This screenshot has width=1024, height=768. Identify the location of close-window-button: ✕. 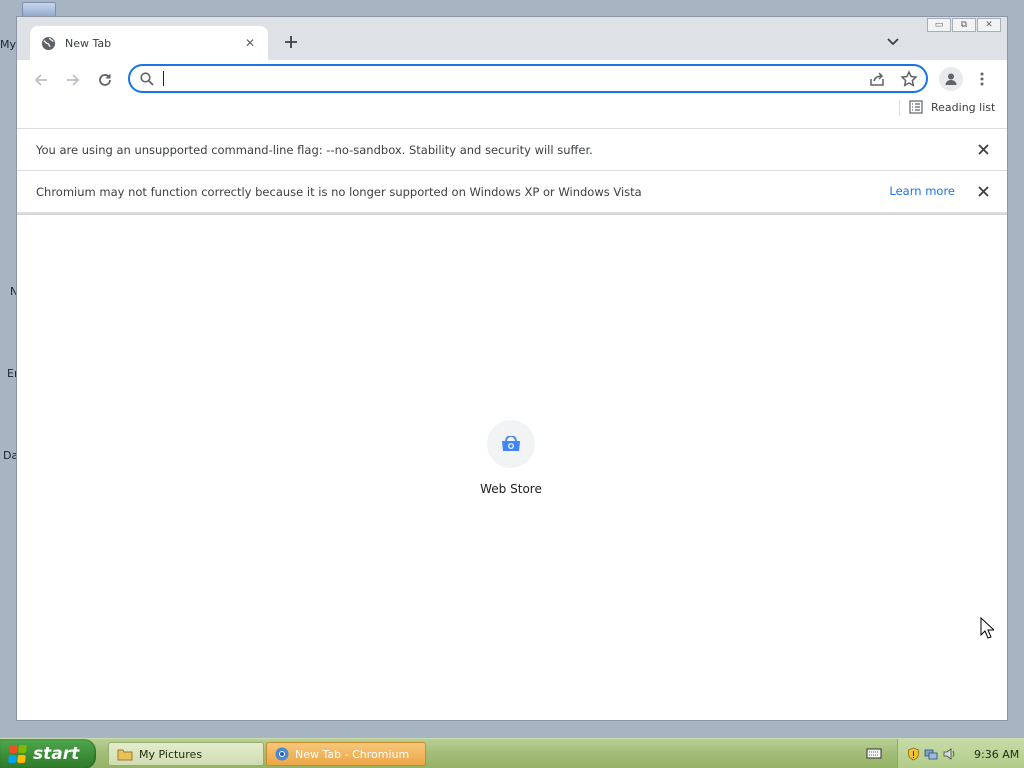
(989, 25).